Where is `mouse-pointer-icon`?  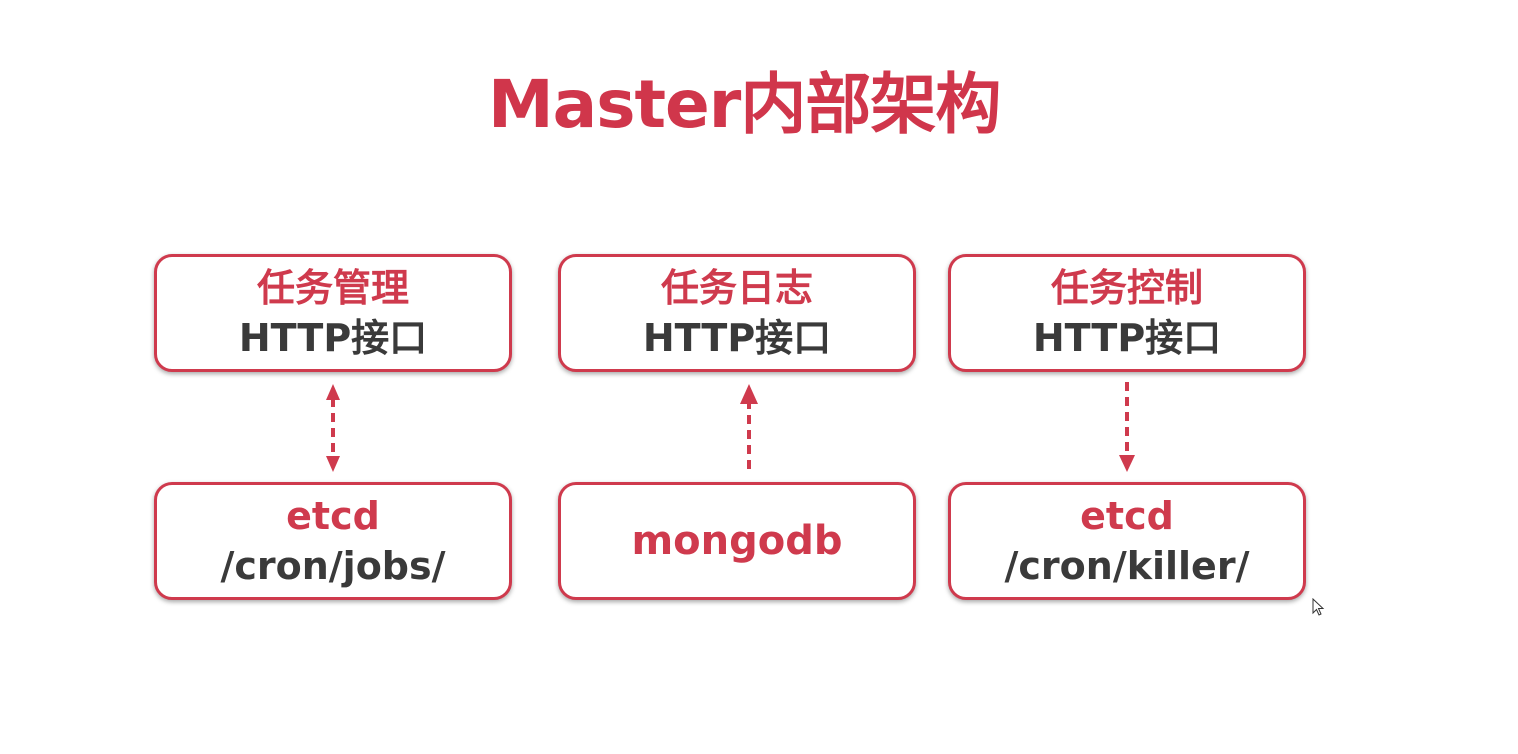
mouse-pointer-icon is located at coordinates (1318, 607).